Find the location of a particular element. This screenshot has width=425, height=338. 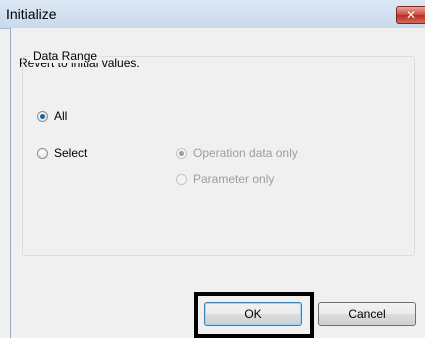

radio-all-label: All is located at coordinates (61, 116).